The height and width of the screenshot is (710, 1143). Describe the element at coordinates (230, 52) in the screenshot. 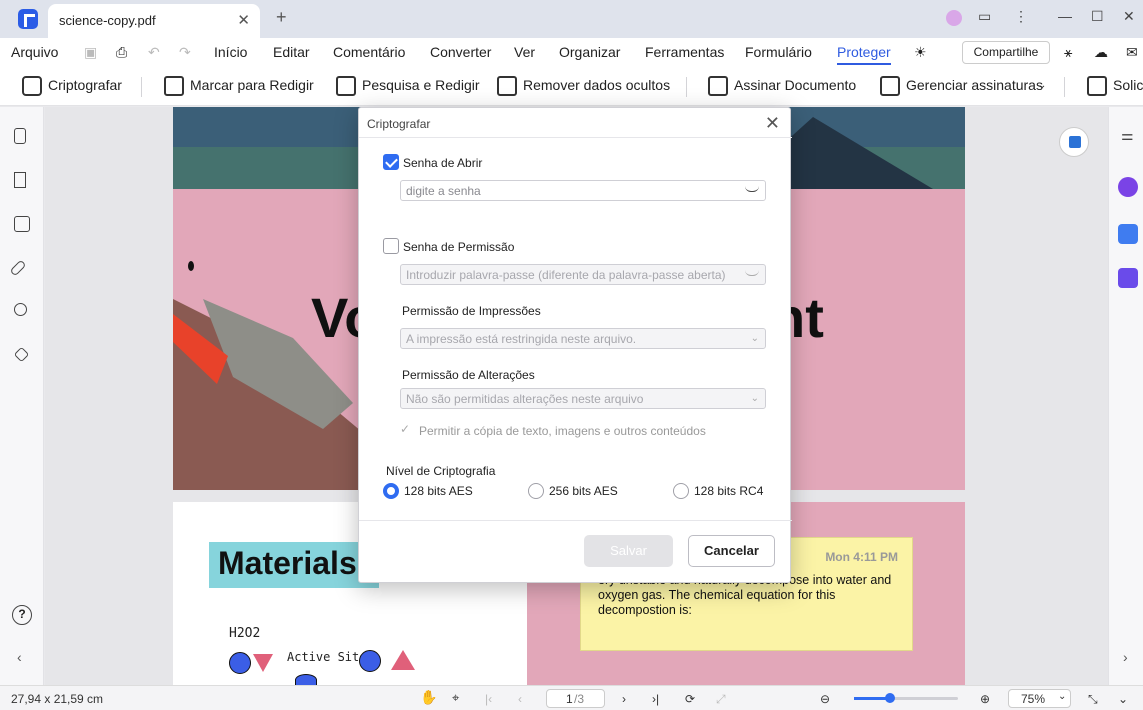

I see `menu-inicio: Início` at that location.